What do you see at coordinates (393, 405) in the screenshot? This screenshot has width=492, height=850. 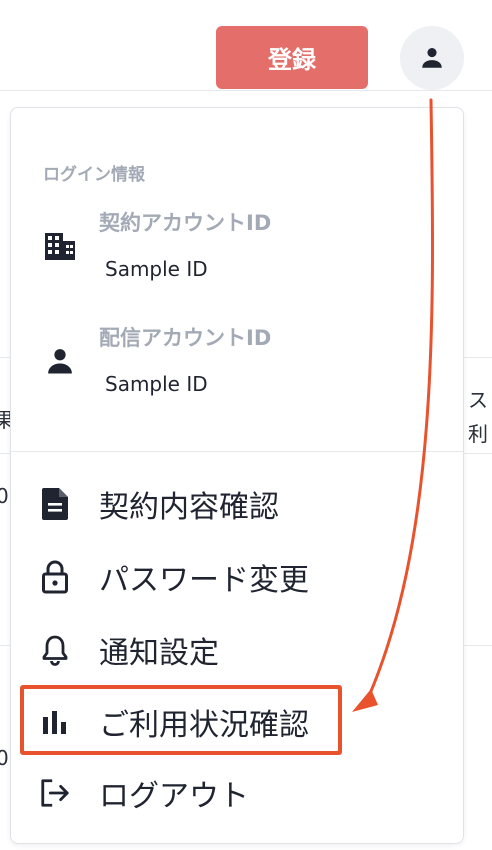 I see `annotation-arrow` at bounding box center [393, 405].